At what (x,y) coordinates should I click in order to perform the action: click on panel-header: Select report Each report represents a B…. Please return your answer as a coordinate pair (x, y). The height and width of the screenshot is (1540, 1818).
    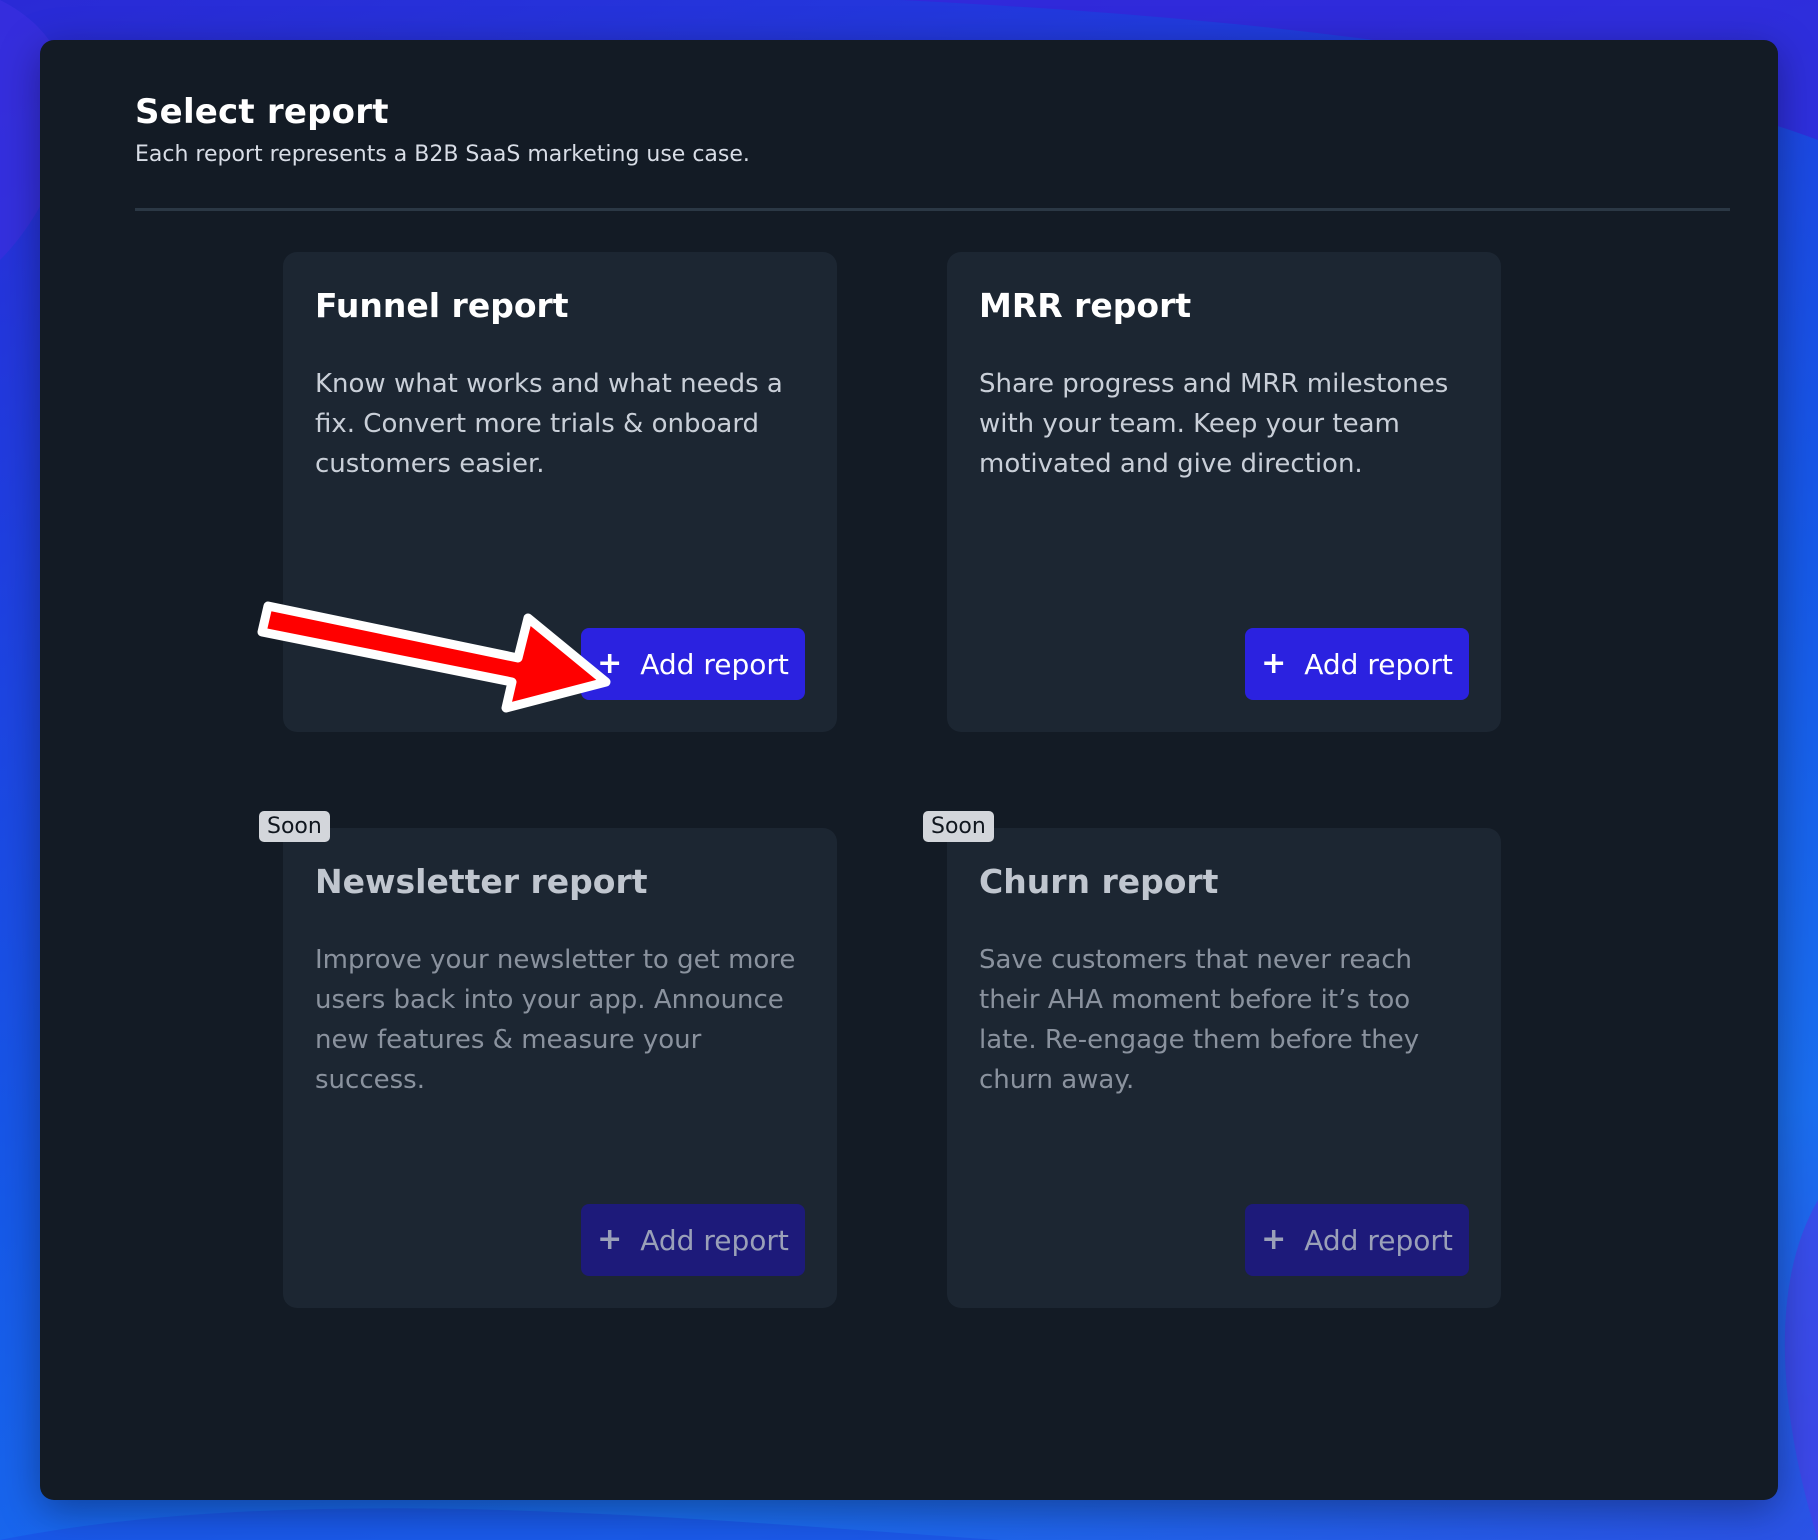
    Looking at the image, I should click on (932, 129).